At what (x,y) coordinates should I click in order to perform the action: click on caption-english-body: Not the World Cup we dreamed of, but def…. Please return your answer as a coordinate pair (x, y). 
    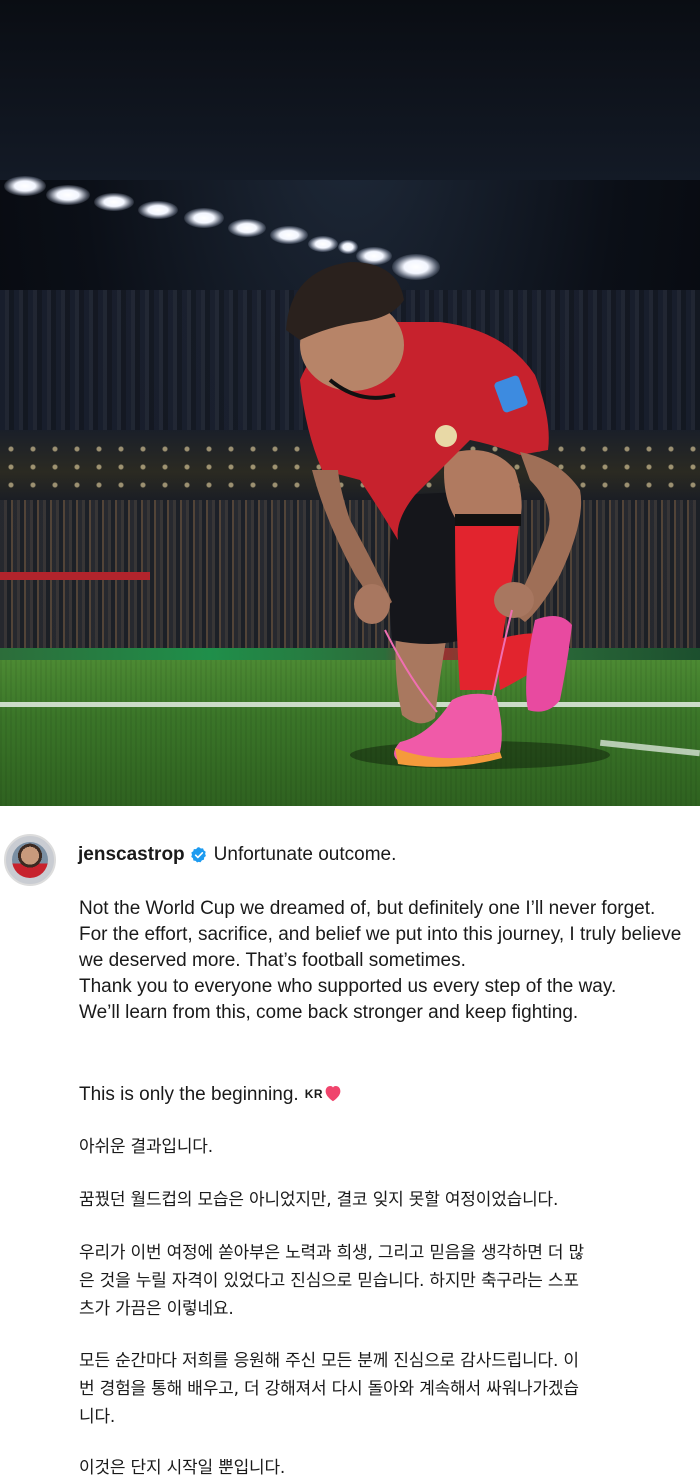
    Looking at the image, I should click on (380, 960).